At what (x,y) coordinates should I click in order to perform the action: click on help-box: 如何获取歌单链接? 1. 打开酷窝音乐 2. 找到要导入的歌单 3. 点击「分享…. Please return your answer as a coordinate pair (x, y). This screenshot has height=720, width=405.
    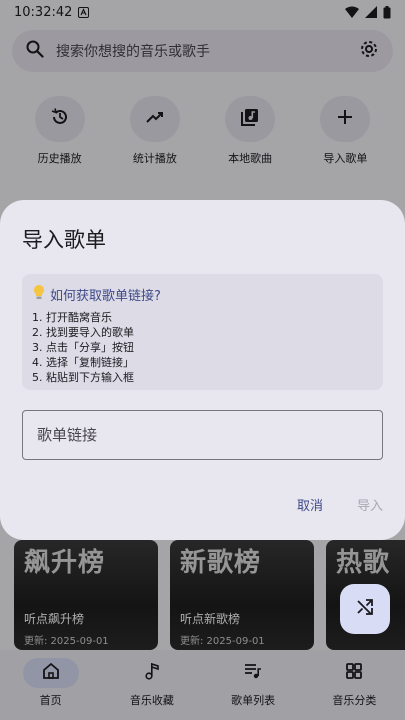
    Looking at the image, I should click on (202, 332).